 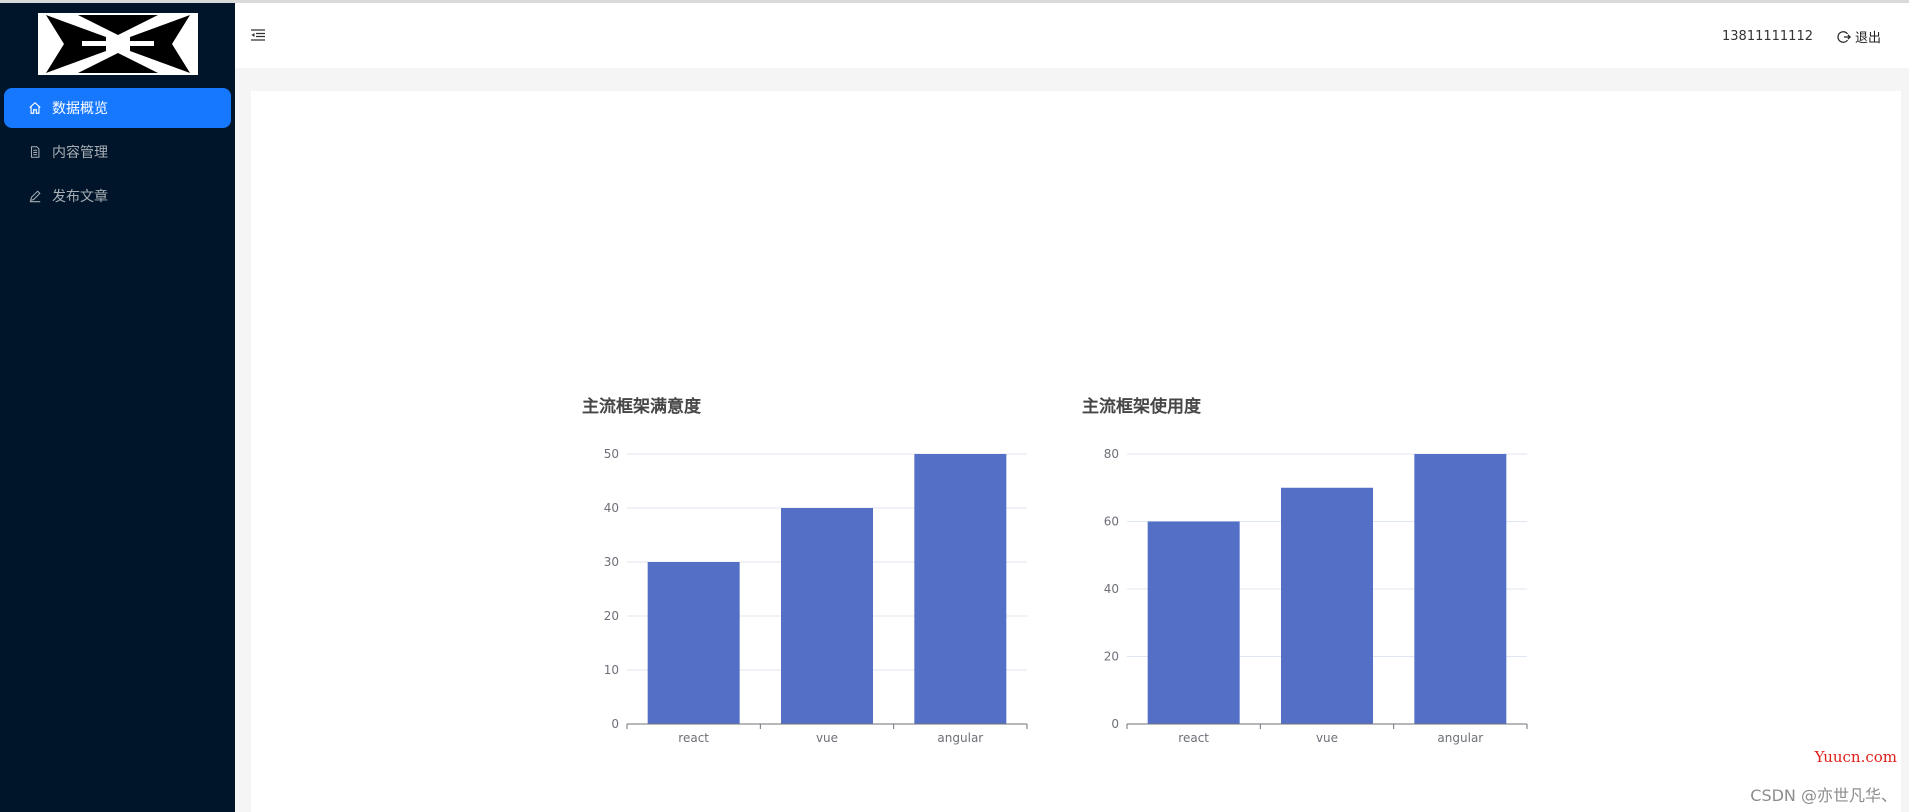 I want to click on chart-svg: 0 20 40 60 80 react vue angular, so click(x=1316, y=596).